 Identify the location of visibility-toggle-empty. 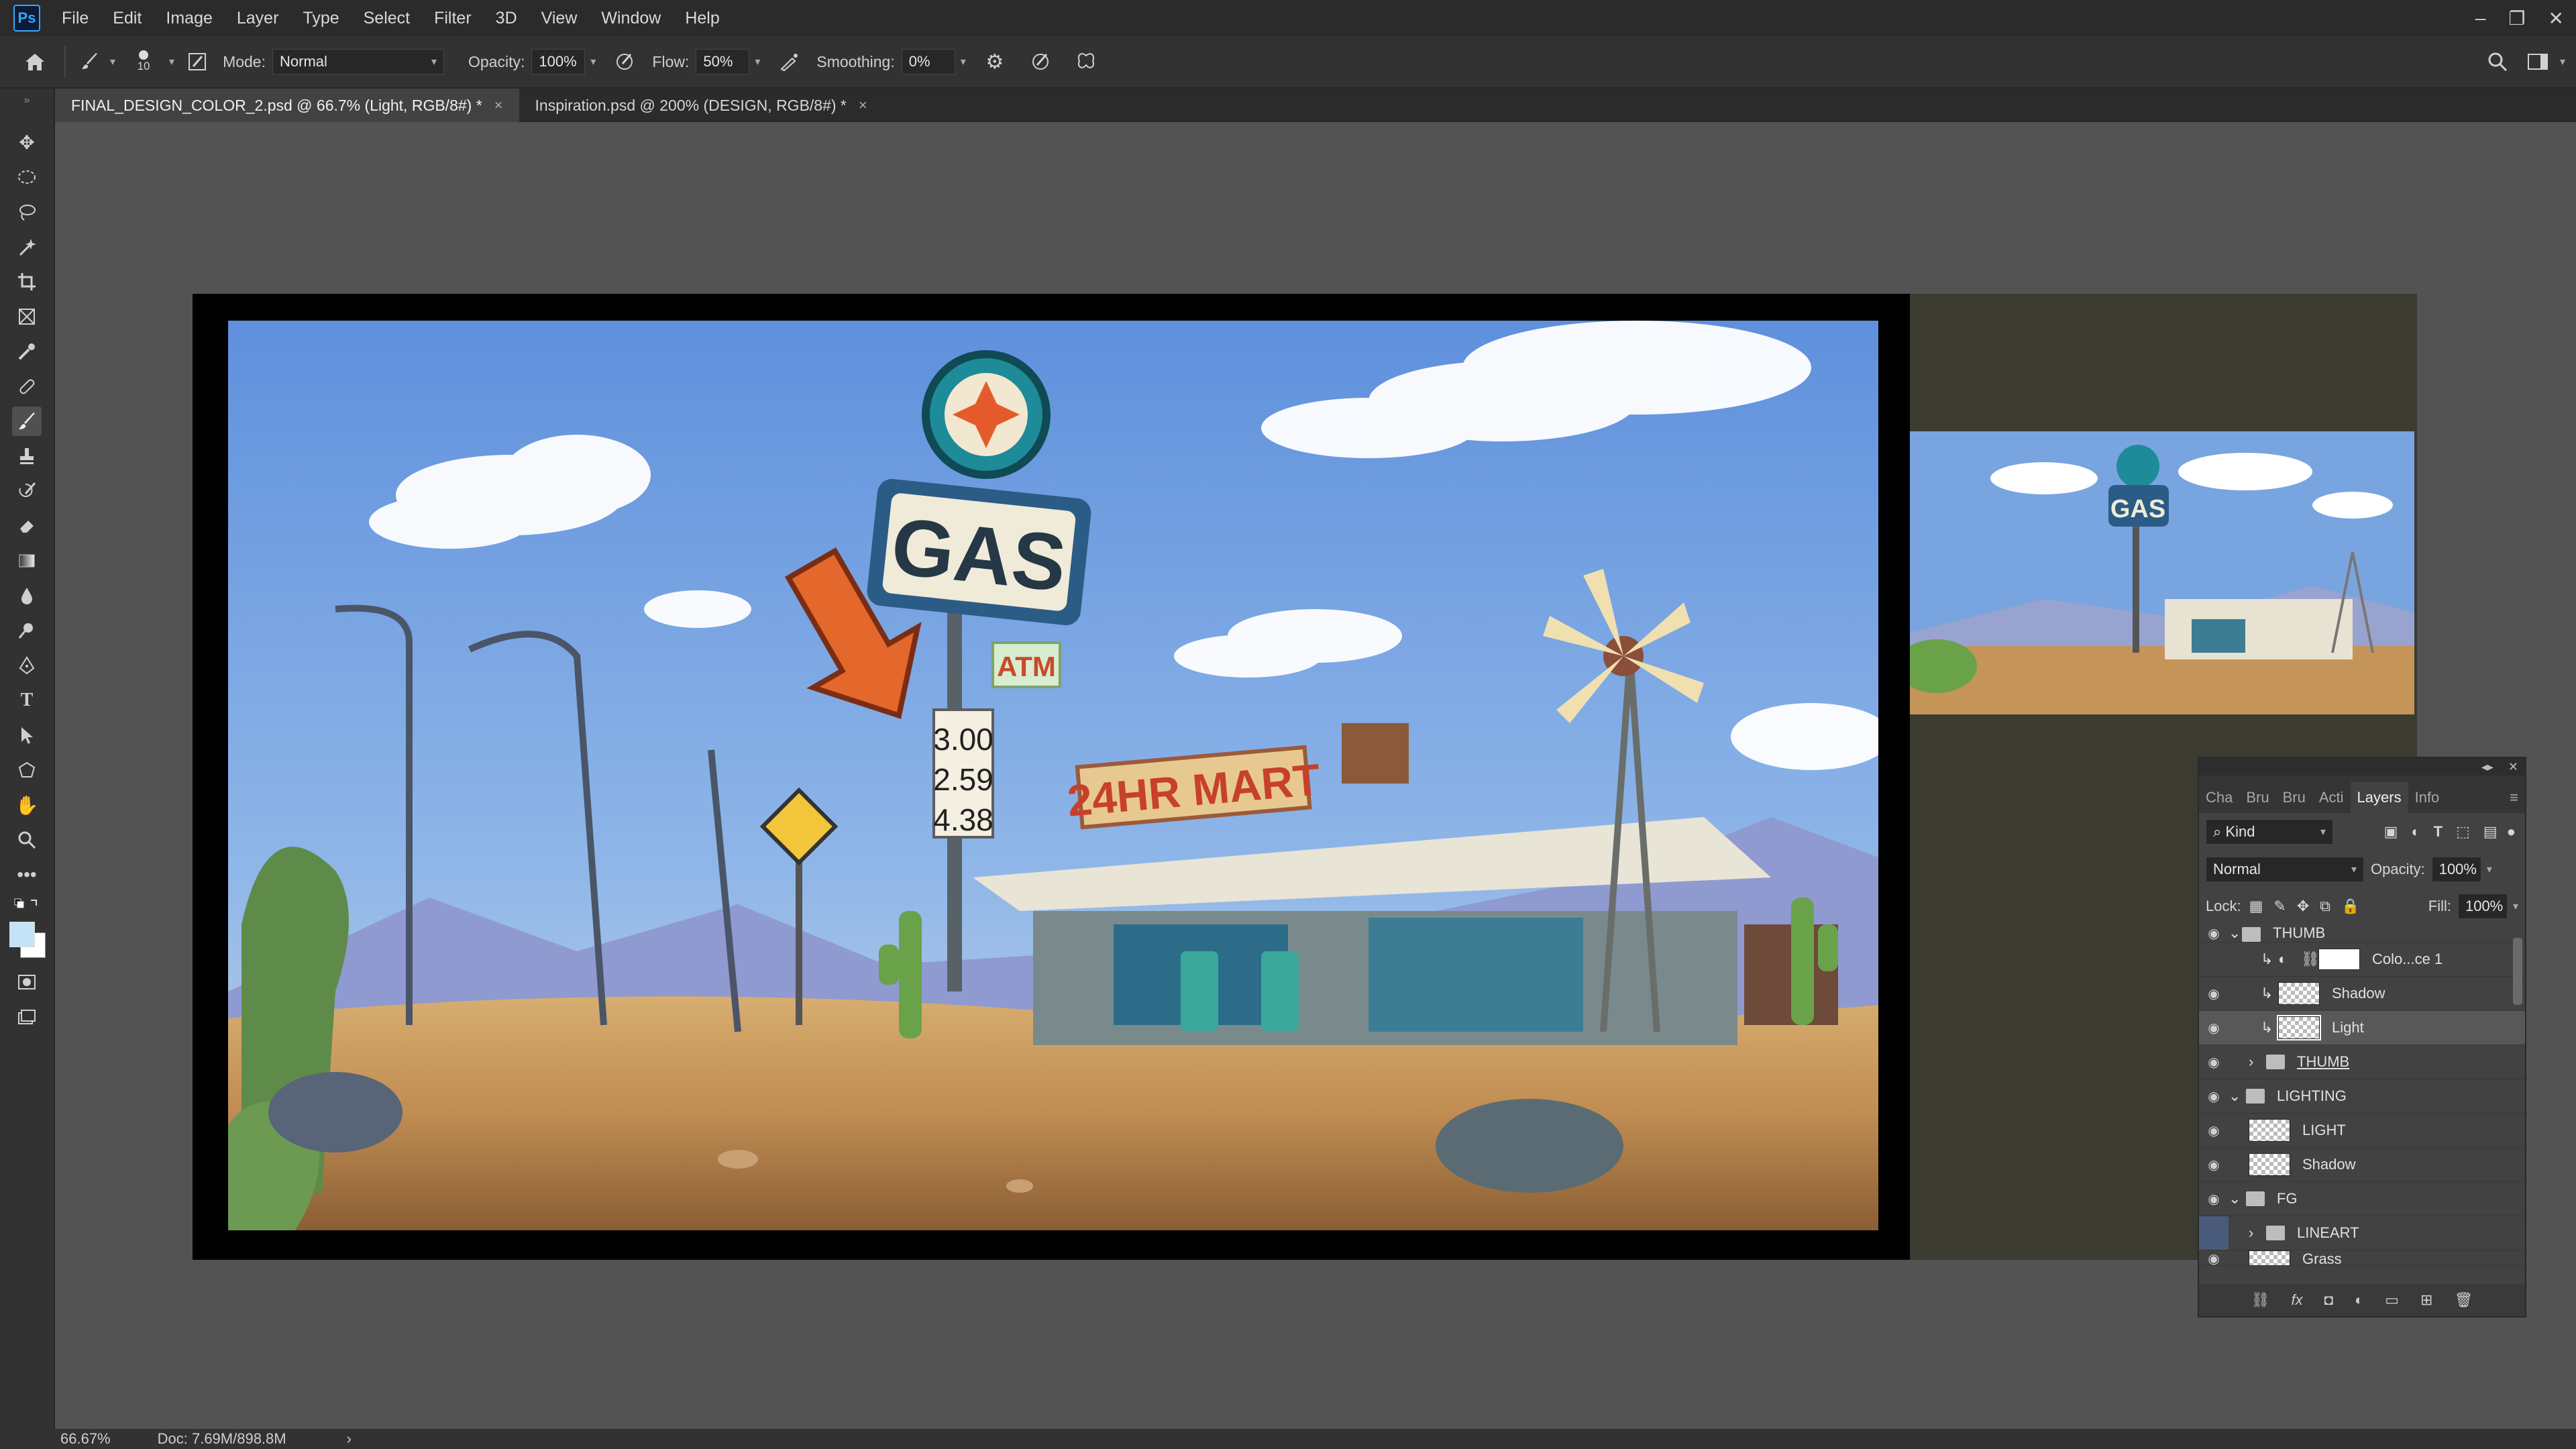
(2214, 1233).